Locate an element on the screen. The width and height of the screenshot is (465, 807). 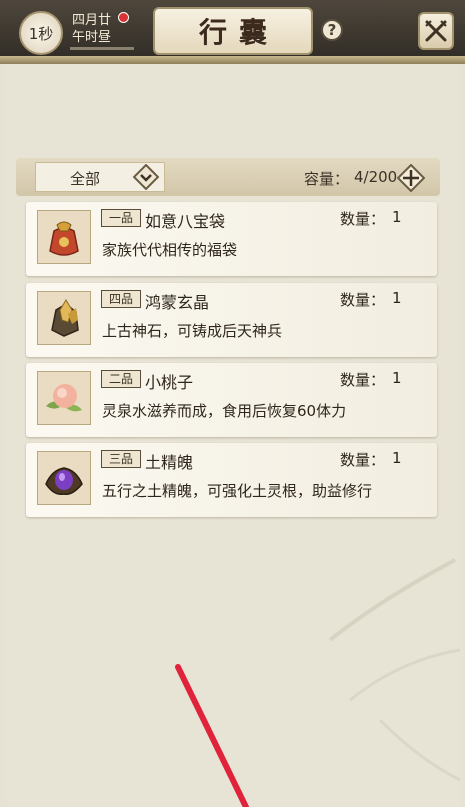
earth-essence-icon is located at coordinates (64, 478).